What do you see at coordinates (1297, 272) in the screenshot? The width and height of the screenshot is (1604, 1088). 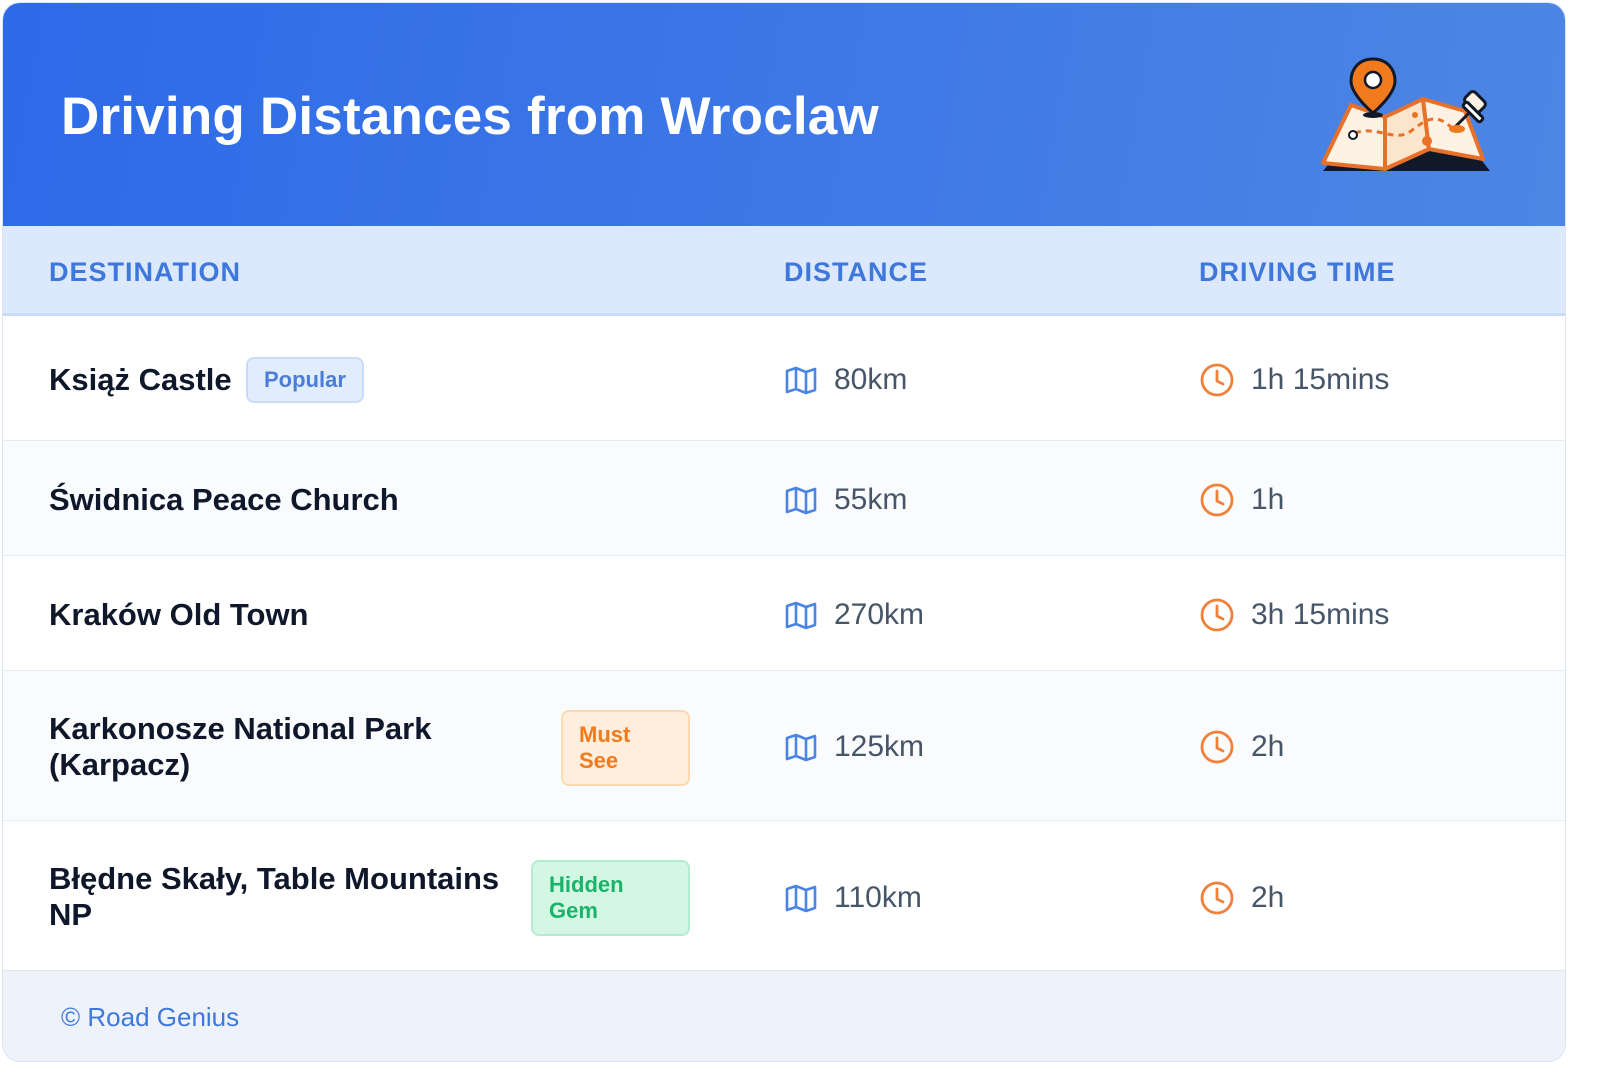 I see `column-header-driving-time: DRIVING TIME` at bounding box center [1297, 272].